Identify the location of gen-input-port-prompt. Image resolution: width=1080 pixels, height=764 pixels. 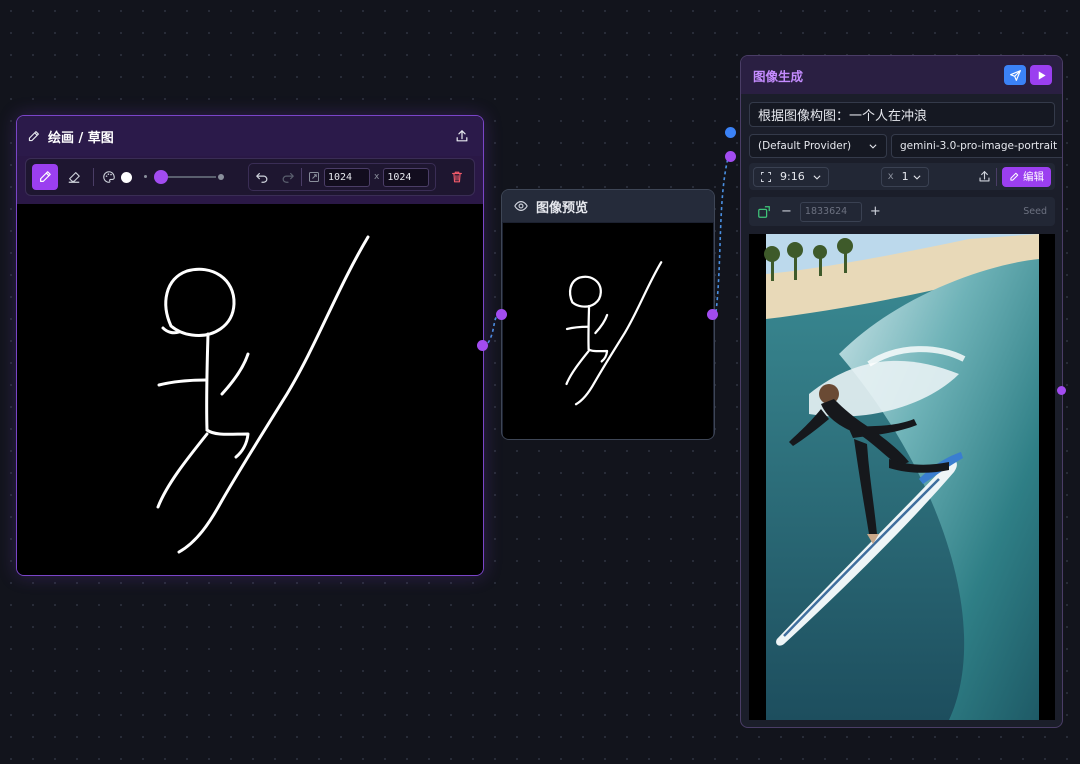
(730, 156).